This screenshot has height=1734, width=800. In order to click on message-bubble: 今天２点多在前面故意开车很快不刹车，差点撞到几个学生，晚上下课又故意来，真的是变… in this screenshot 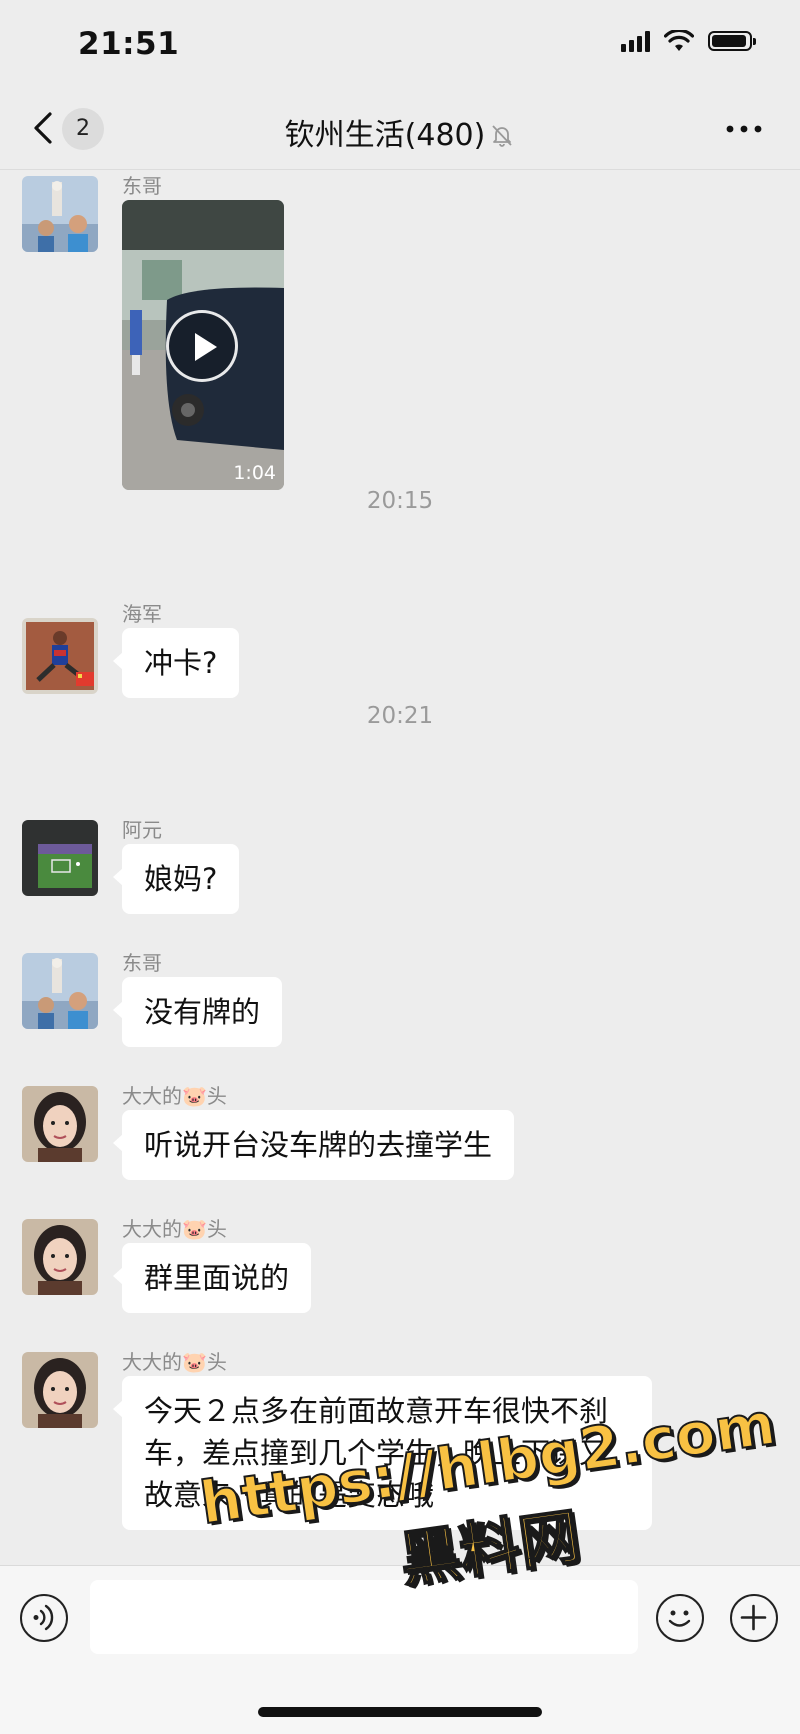, I will do `click(382, 1453)`.